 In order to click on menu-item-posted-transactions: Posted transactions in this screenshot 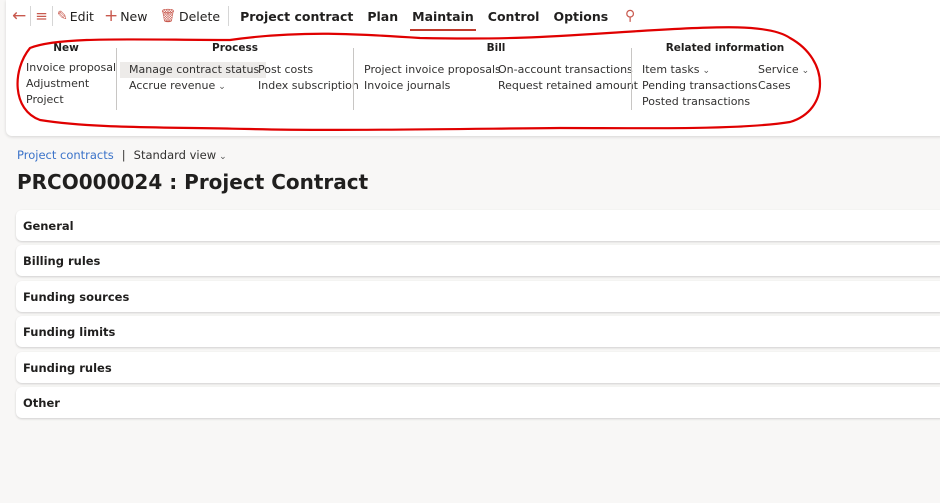, I will do `click(699, 102)`.